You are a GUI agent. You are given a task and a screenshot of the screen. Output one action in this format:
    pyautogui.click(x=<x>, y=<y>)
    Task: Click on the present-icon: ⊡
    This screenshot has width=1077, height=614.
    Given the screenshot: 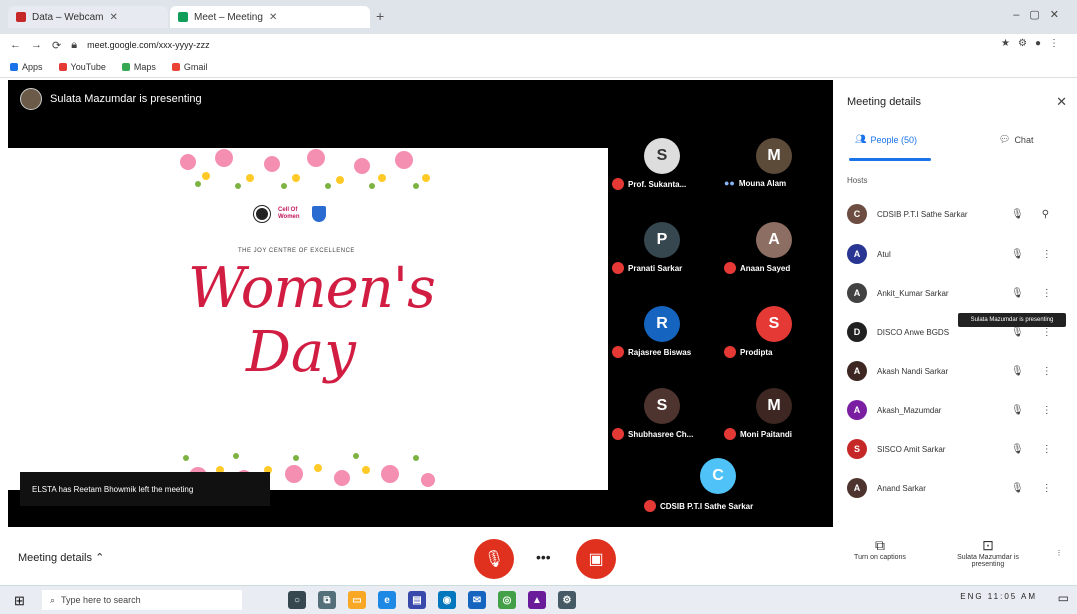 What is the action you would take?
    pyautogui.click(x=988, y=545)
    